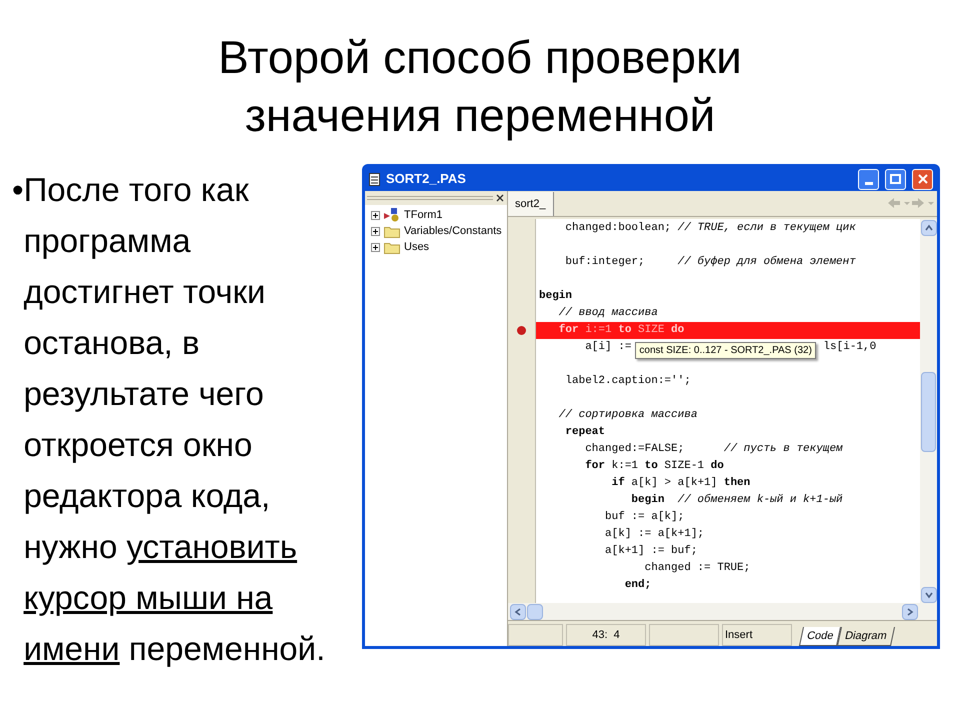 This screenshot has width=960, height=720. What do you see at coordinates (868, 179) in the screenshot?
I see `minimize-button` at bounding box center [868, 179].